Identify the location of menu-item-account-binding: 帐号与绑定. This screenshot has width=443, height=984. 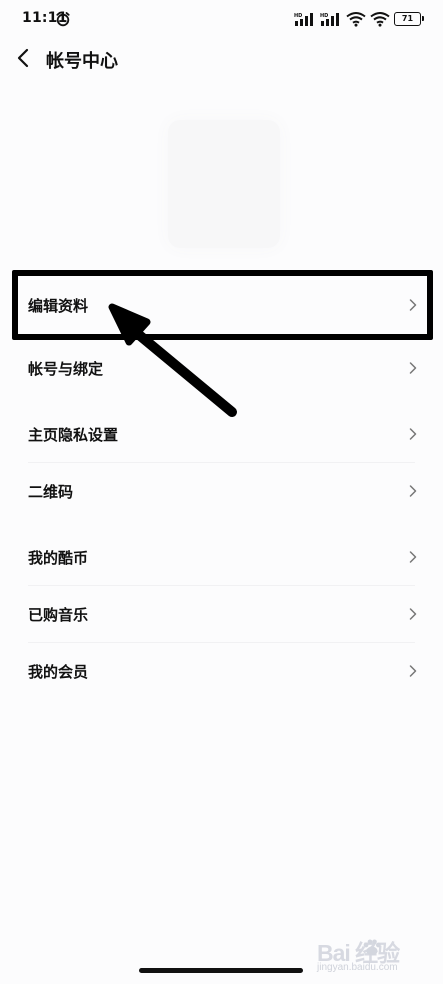
(221, 368).